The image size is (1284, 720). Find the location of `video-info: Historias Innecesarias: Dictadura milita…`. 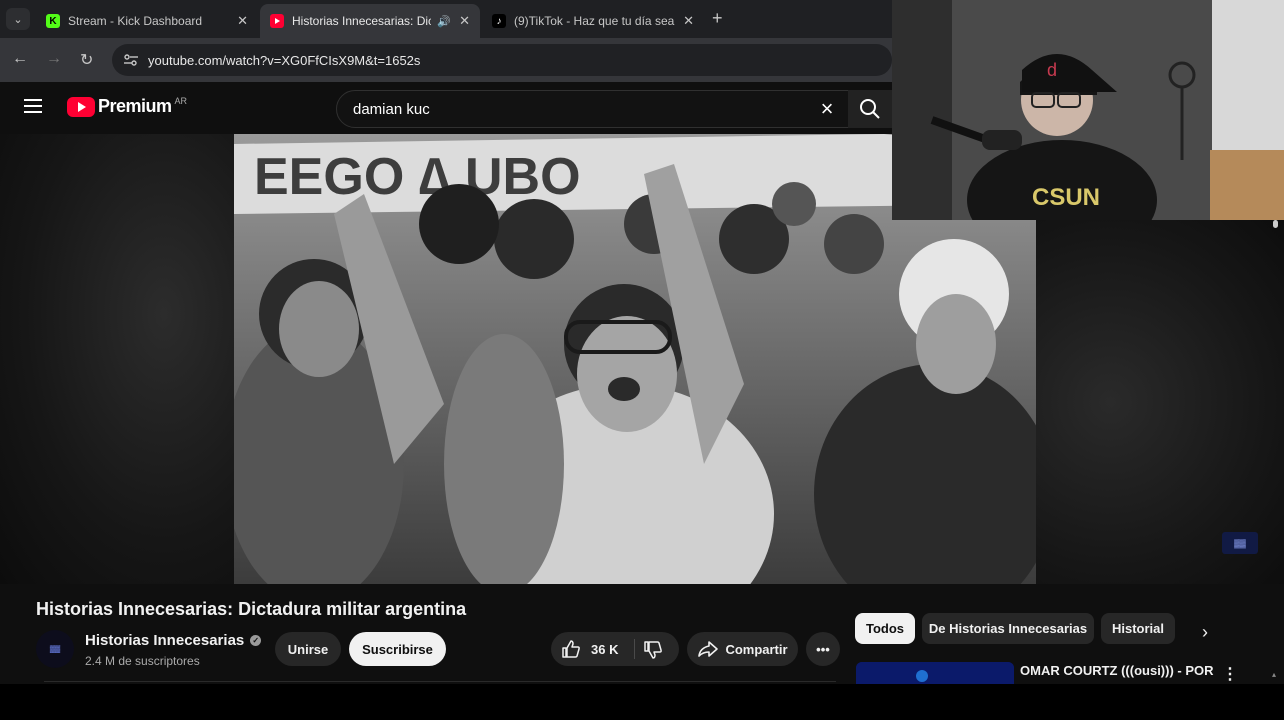

video-info: Historias Innecesarias: Dictadura milita… is located at coordinates (642, 634).